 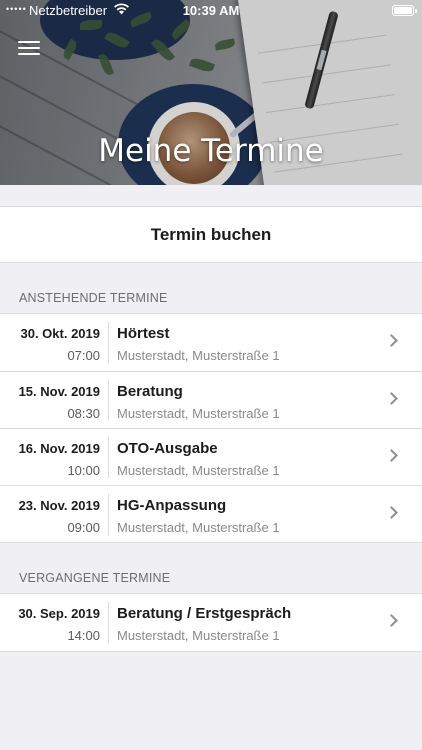 I want to click on appointment-time: 10:00, so click(x=83, y=470).